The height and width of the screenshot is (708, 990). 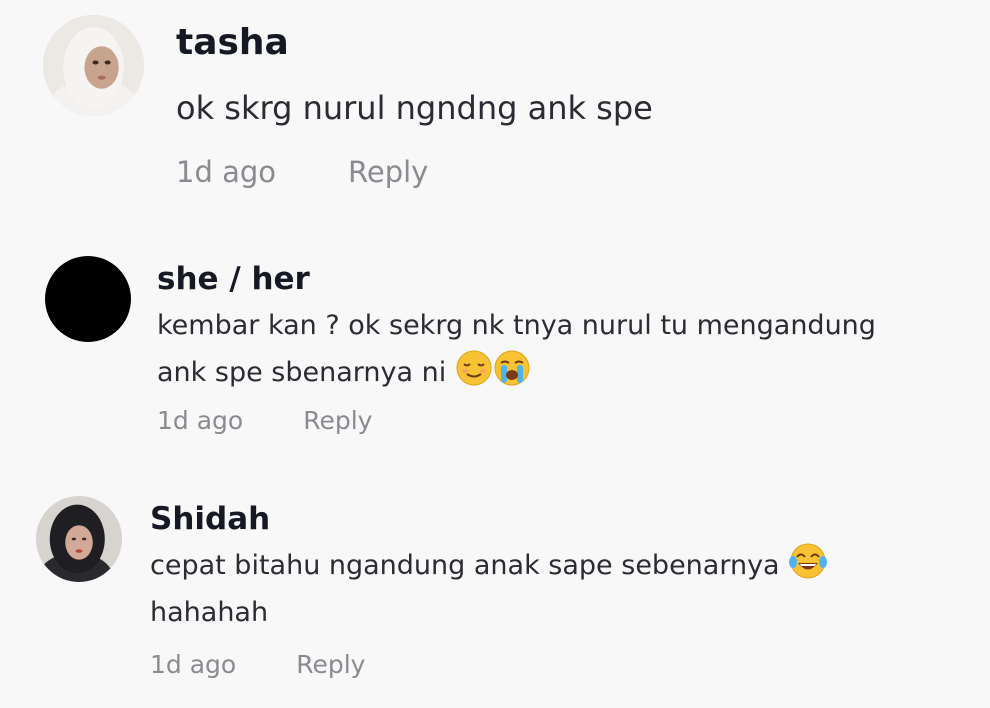 What do you see at coordinates (302, 372) in the screenshot?
I see `comment-text-line: ank spe sbenarnya ni` at bounding box center [302, 372].